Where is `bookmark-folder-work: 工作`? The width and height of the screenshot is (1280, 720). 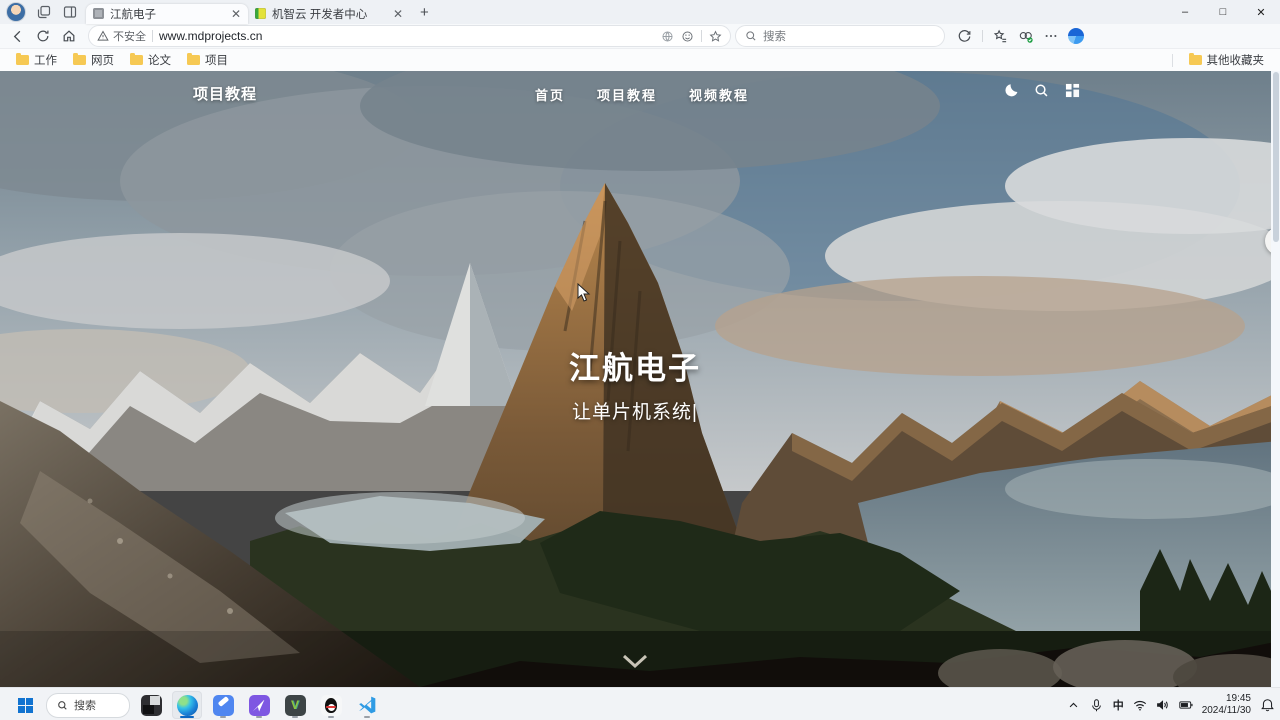 bookmark-folder-work: 工作 is located at coordinates (36, 60).